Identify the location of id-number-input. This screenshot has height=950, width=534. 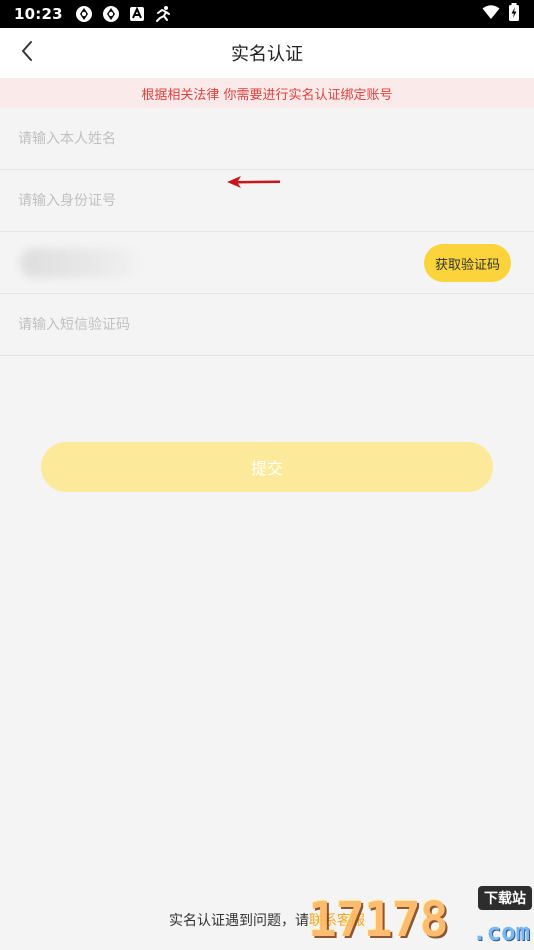
(198, 200).